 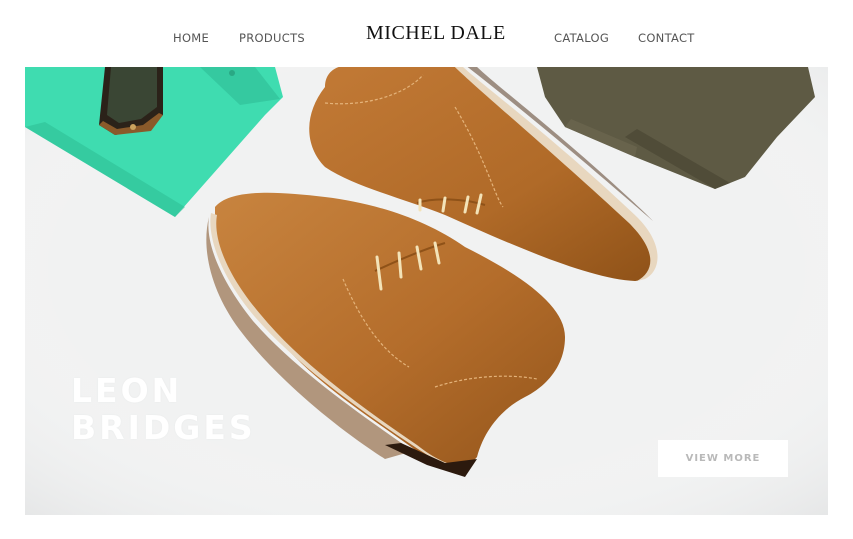 I want to click on hero-title: LEON BRIDGES, so click(x=163, y=409).